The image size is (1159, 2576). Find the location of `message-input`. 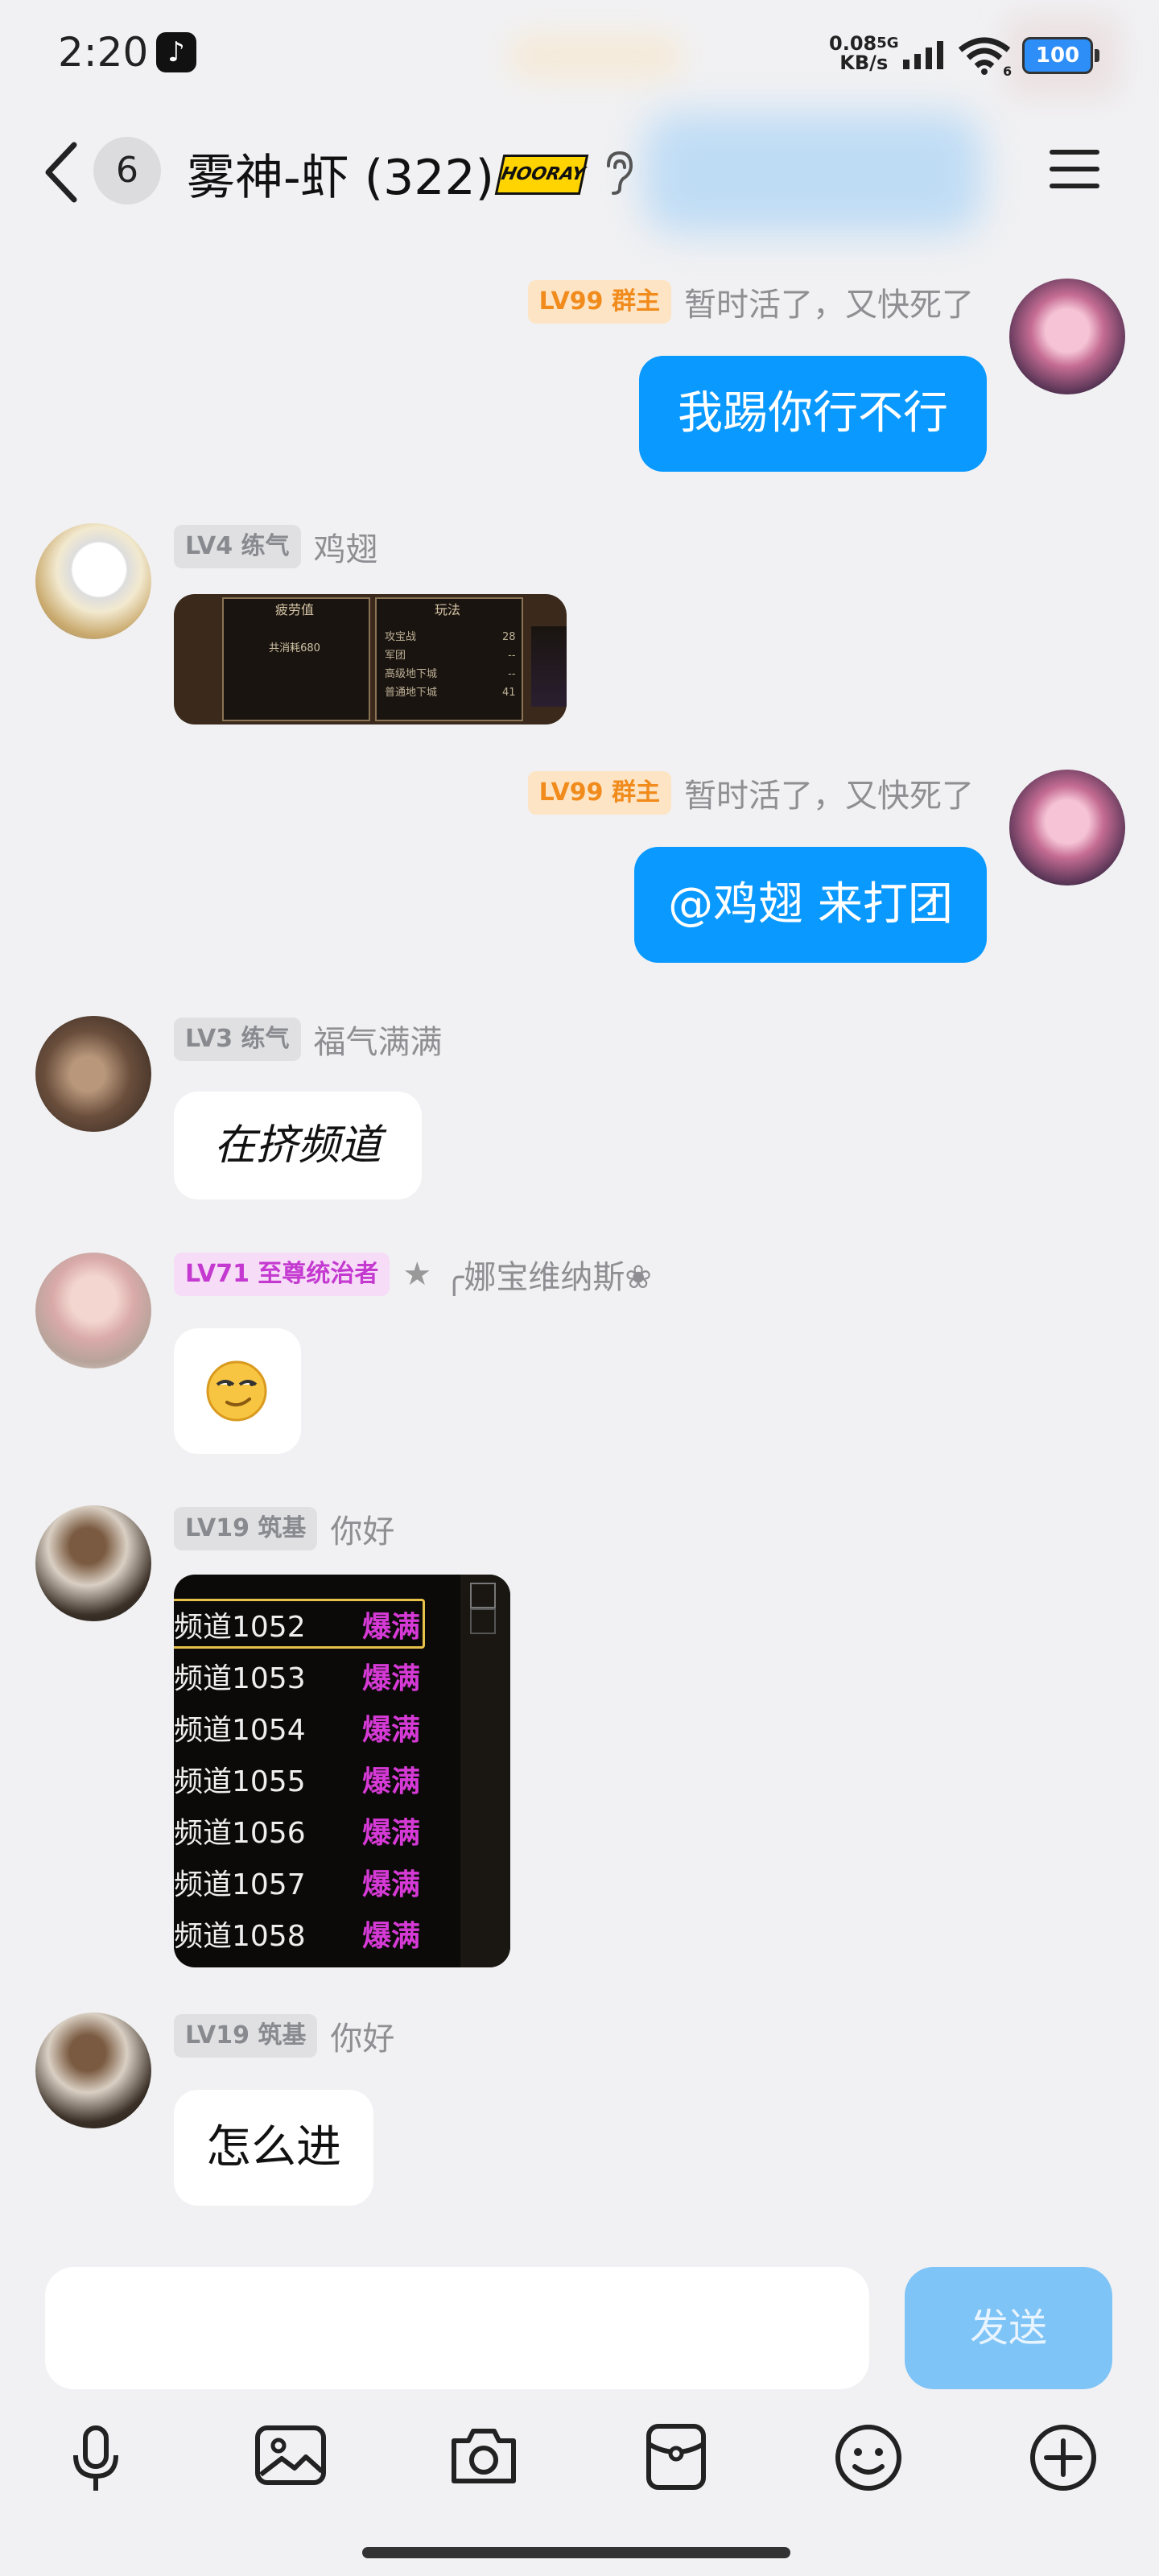

message-input is located at coordinates (457, 2328).